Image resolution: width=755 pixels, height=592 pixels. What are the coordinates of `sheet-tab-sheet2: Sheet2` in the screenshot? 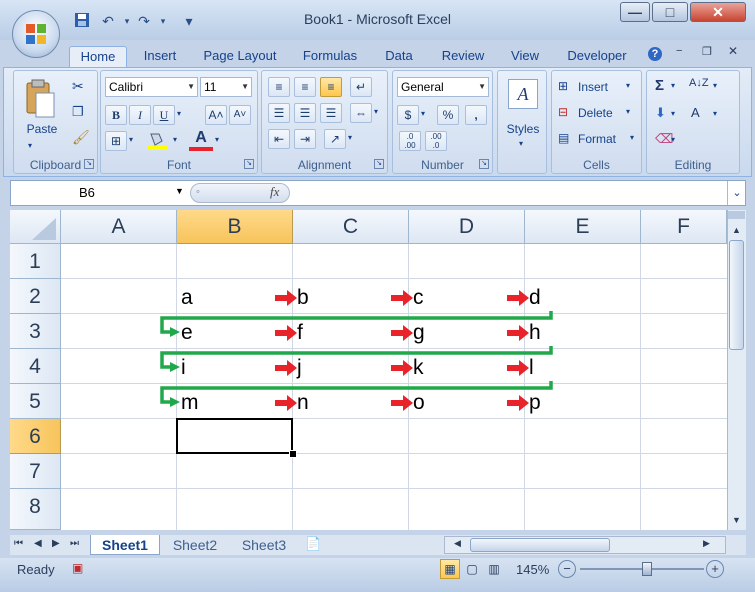 It's located at (195, 545).